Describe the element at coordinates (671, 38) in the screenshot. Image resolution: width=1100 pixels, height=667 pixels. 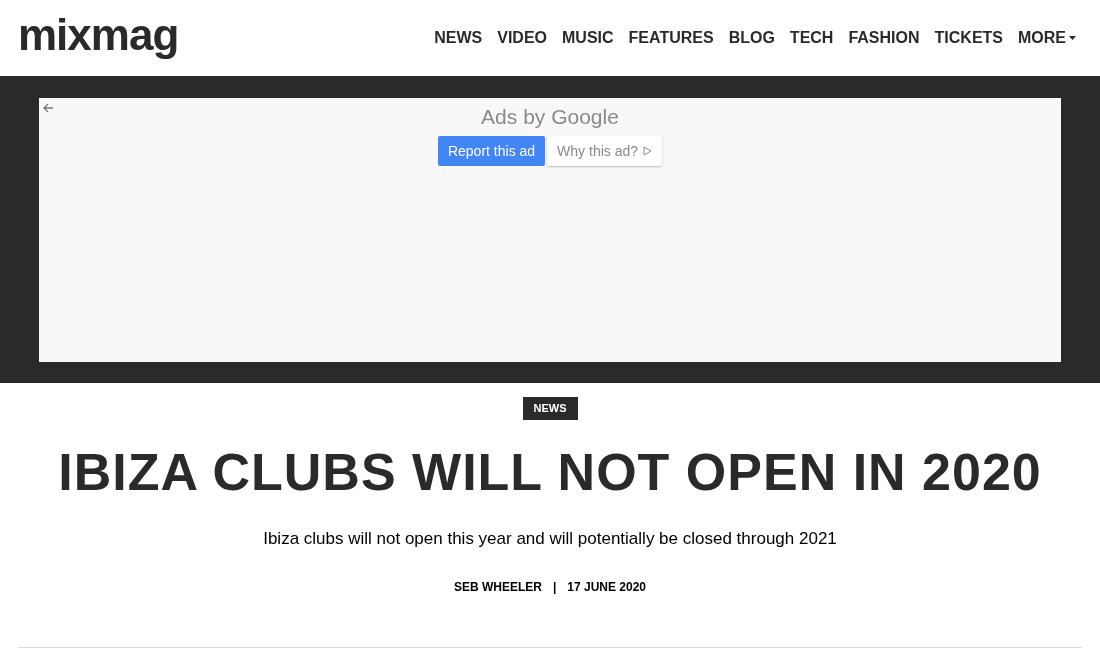
I see `nav-link: FEATURES` at that location.